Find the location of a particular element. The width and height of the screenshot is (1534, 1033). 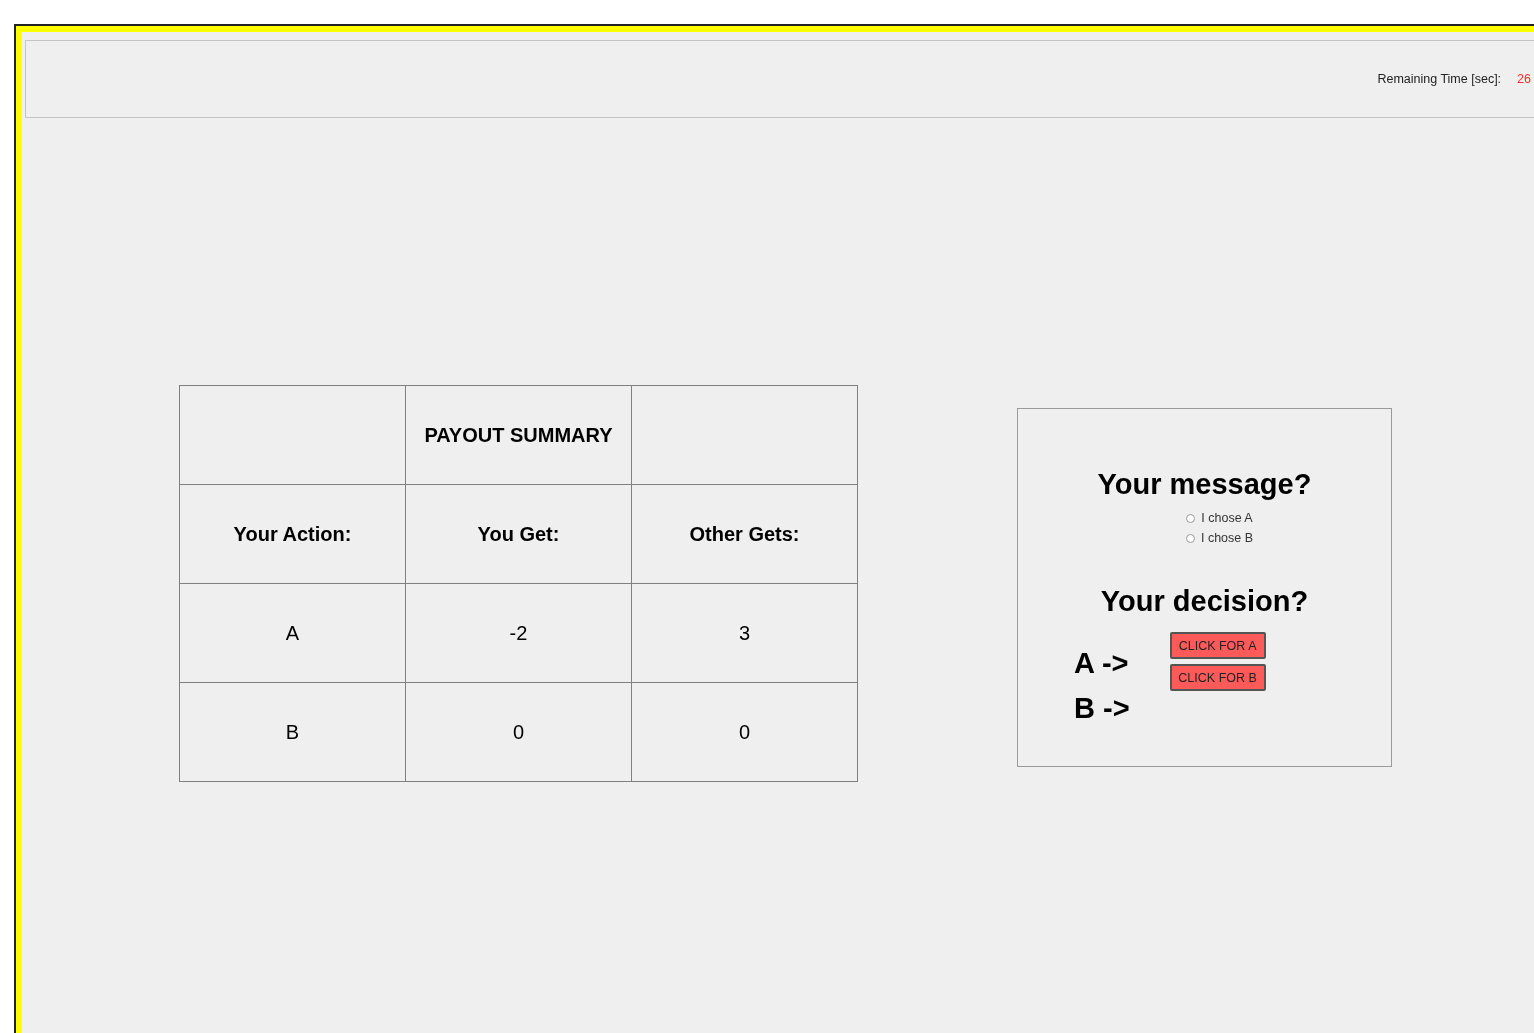

table-cell: B is located at coordinates (292, 732).